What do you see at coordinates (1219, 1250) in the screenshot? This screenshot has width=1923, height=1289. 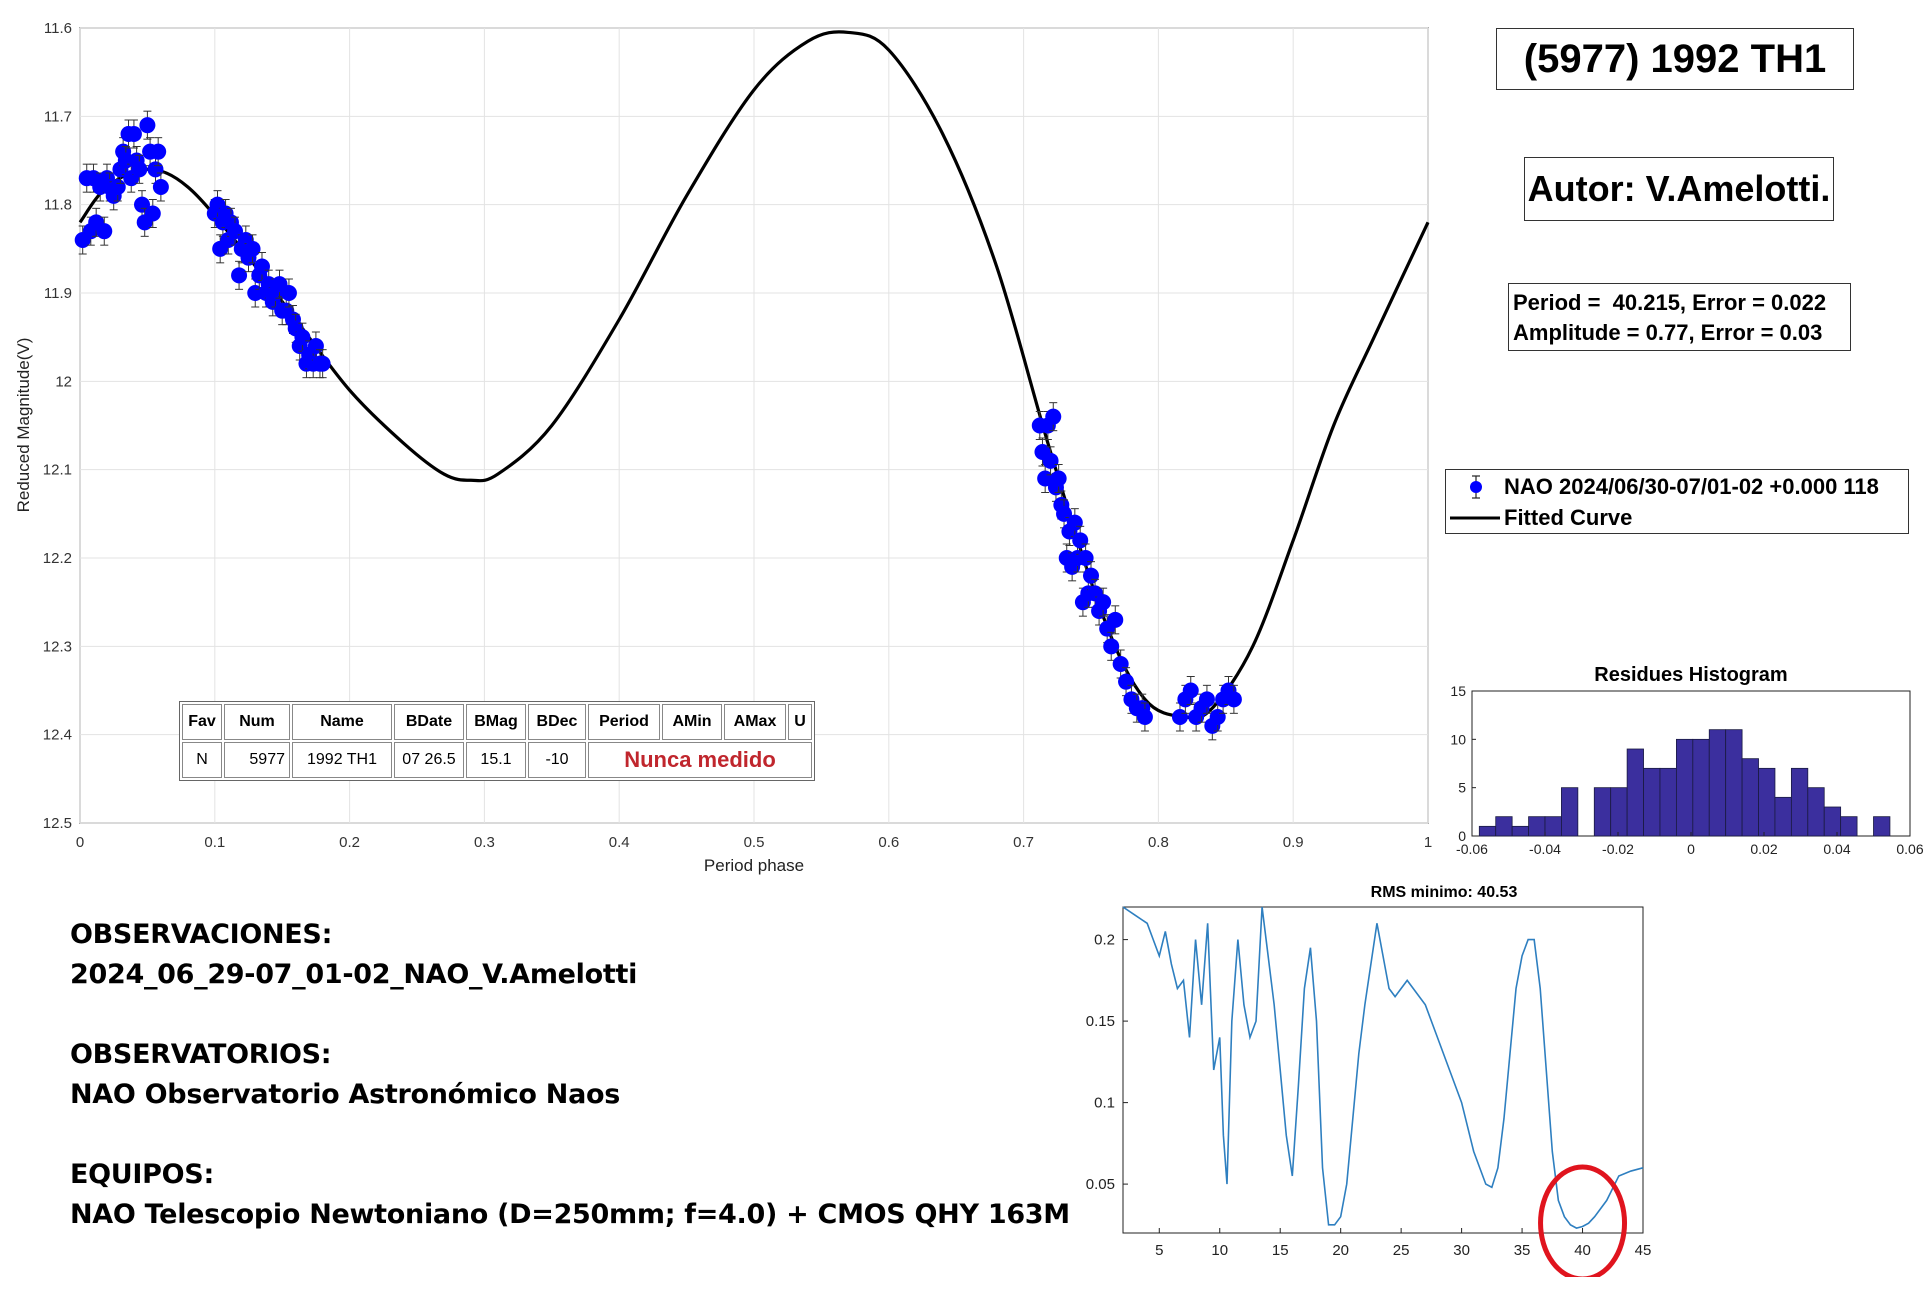 I see `rms-x-tick-label: 10` at bounding box center [1219, 1250].